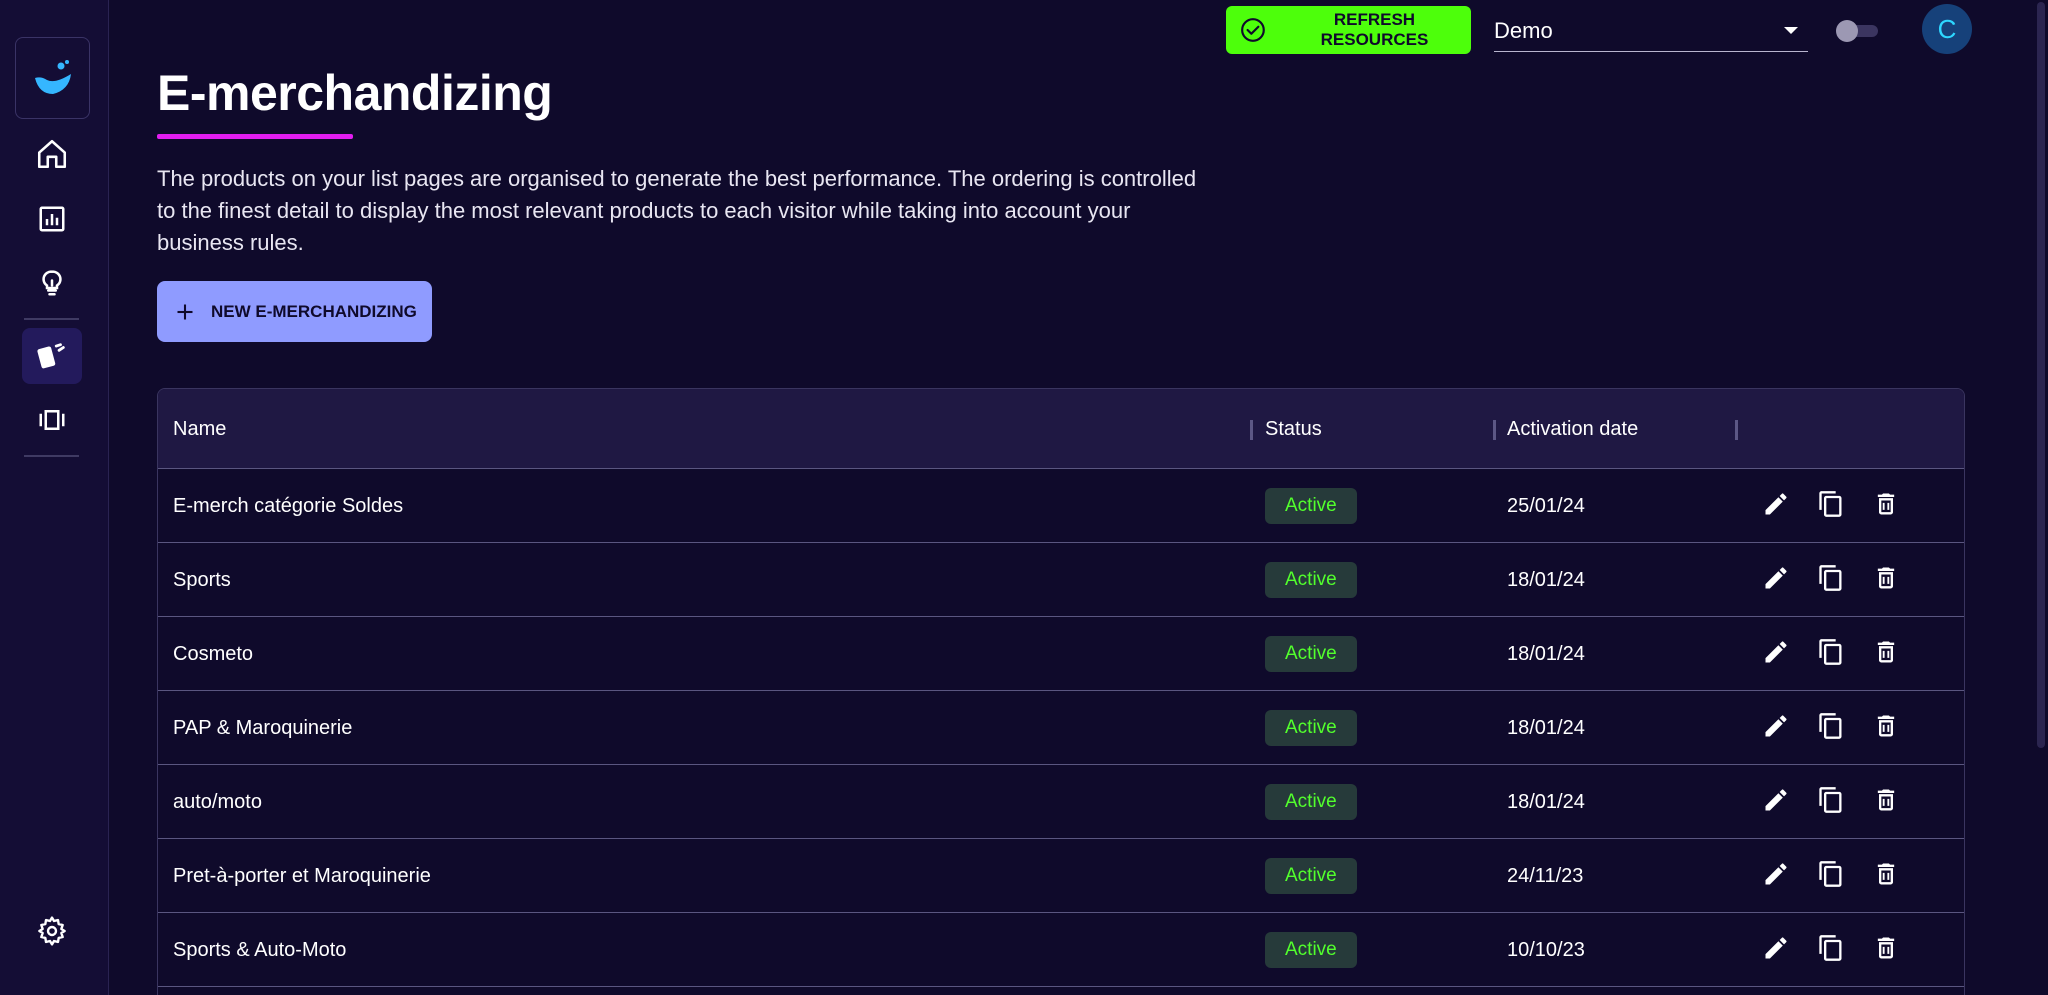 This screenshot has width=2048, height=995. I want to click on logo-icon, so click(52, 77).